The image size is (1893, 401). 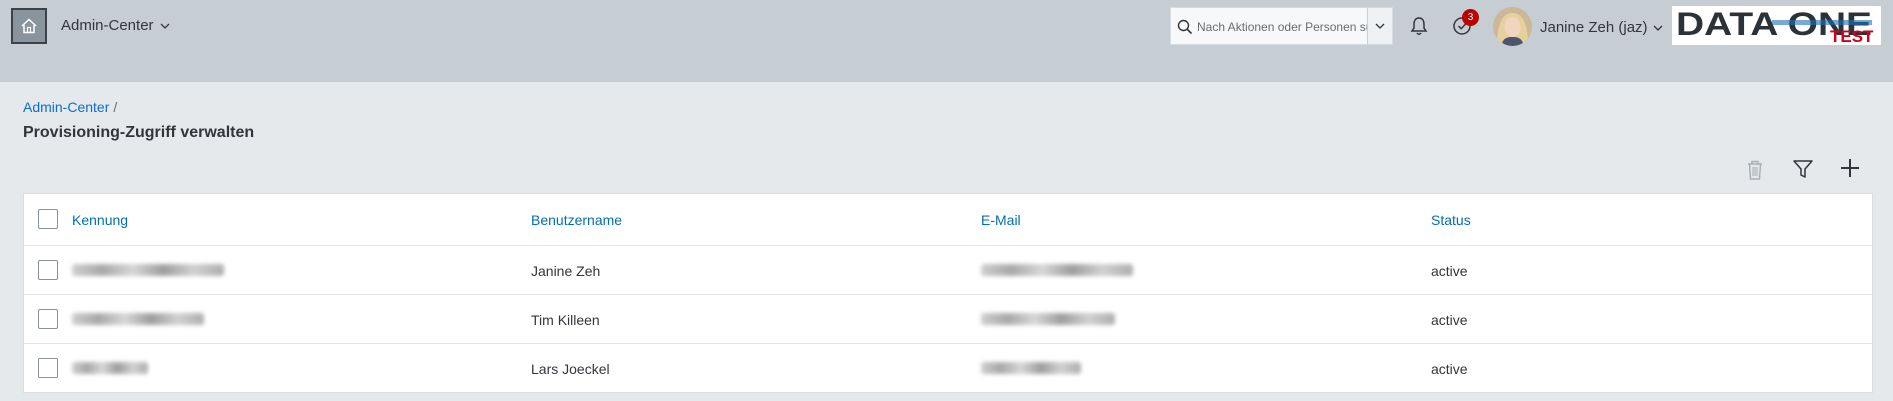 What do you see at coordinates (566, 271) in the screenshot?
I see `username-cell: Janine Zeh` at bounding box center [566, 271].